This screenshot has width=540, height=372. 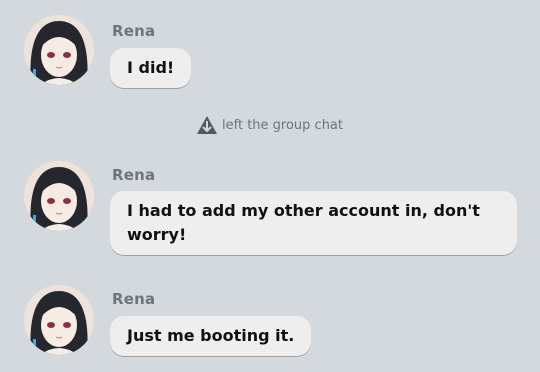 I want to click on system-event-text: left the group chat, so click(x=282, y=125).